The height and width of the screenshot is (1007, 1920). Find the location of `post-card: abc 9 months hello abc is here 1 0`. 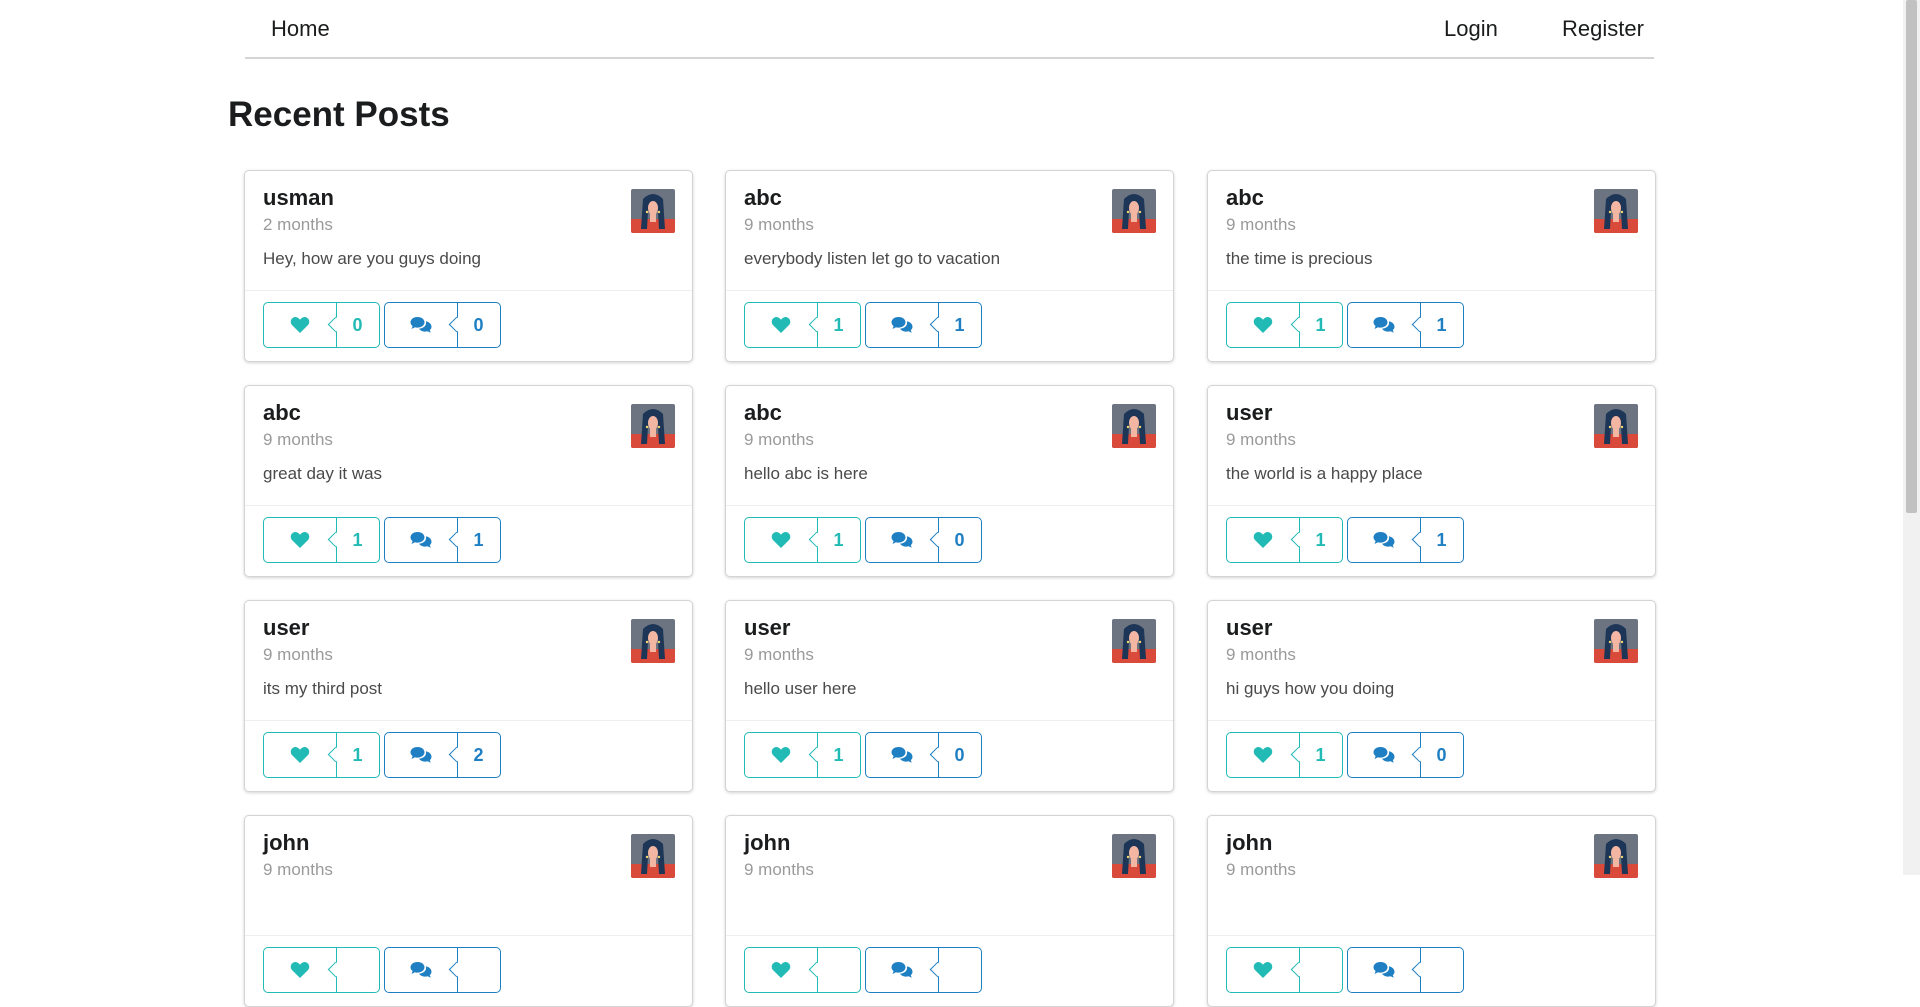

post-card: abc 9 months hello abc is here 1 0 is located at coordinates (949, 481).